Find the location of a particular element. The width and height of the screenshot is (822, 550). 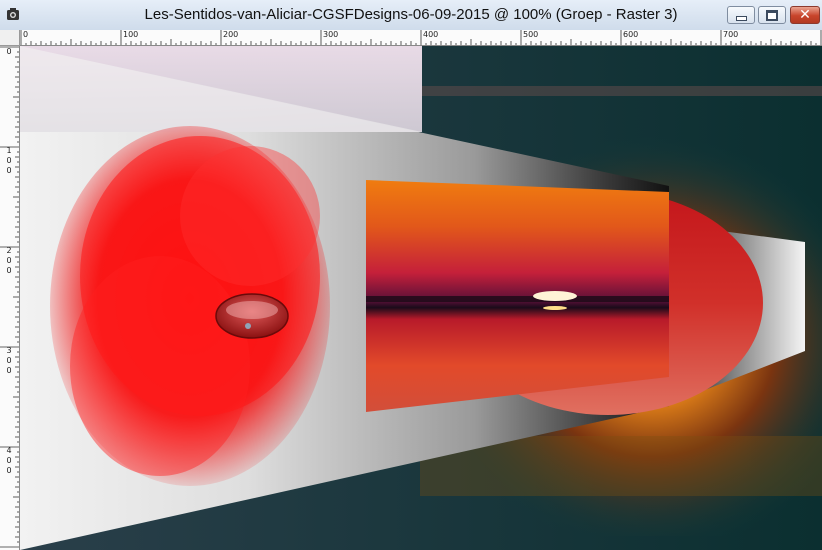

minimize-button is located at coordinates (741, 15).